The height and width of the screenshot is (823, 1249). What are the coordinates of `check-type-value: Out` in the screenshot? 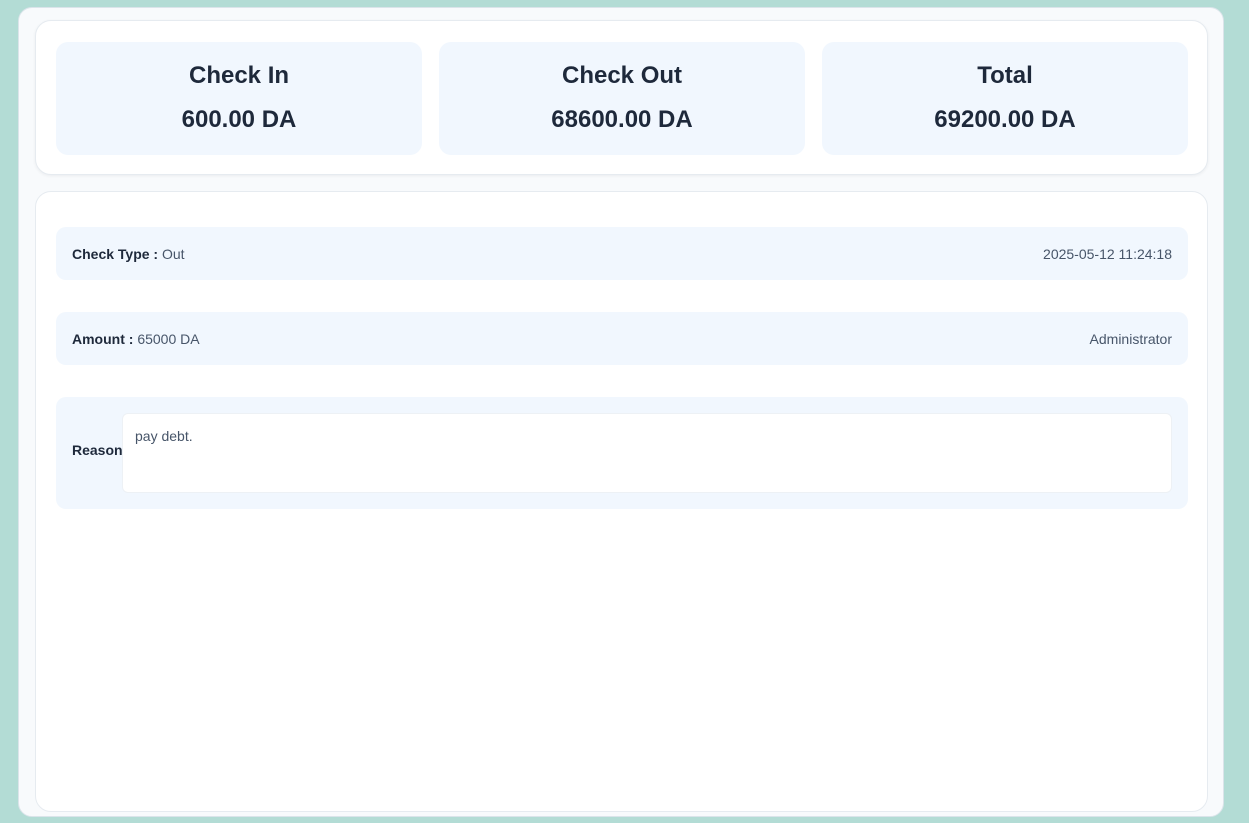 It's located at (173, 253).